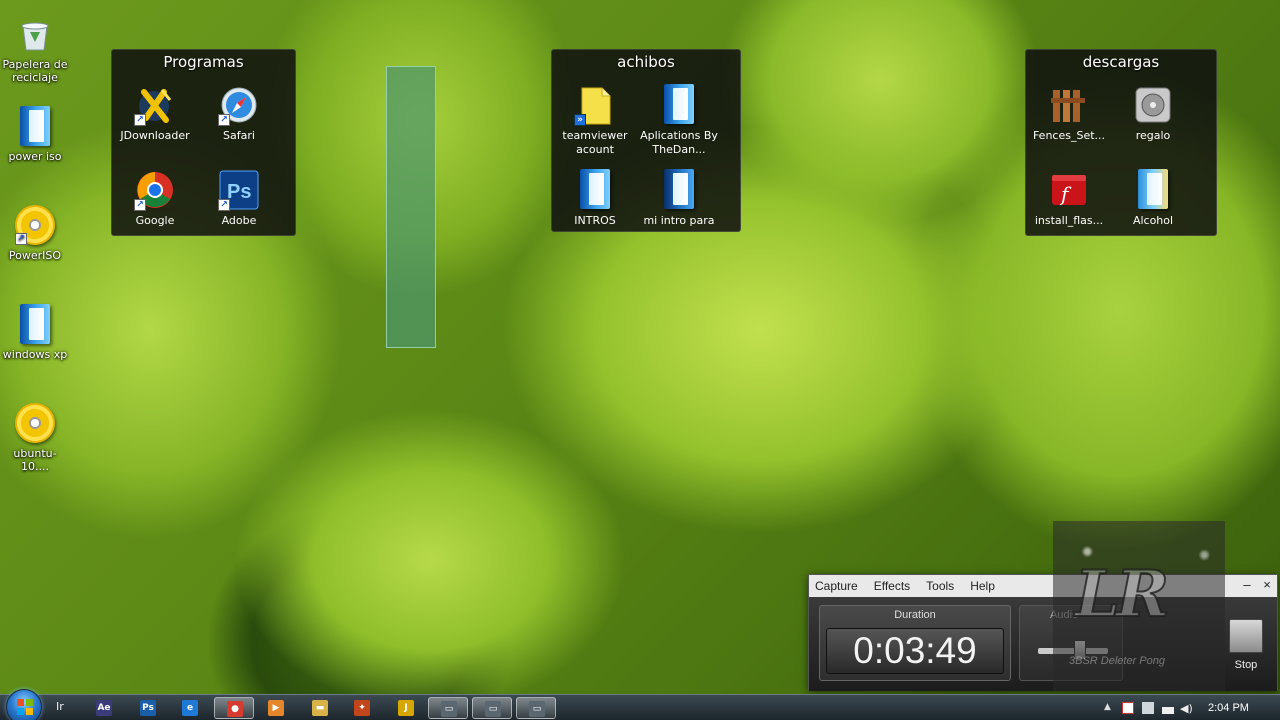 Image resolution: width=1280 pixels, height=720 pixels. Describe the element at coordinates (1246, 636) in the screenshot. I see `stop-button` at that location.